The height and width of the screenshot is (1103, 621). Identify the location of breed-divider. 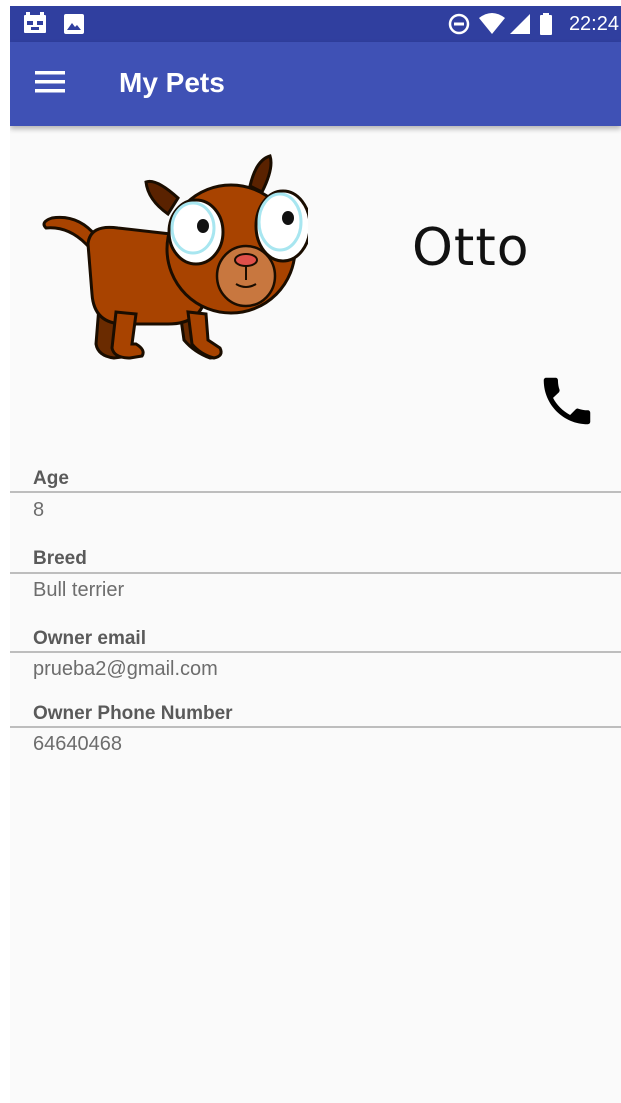
(315, 573).